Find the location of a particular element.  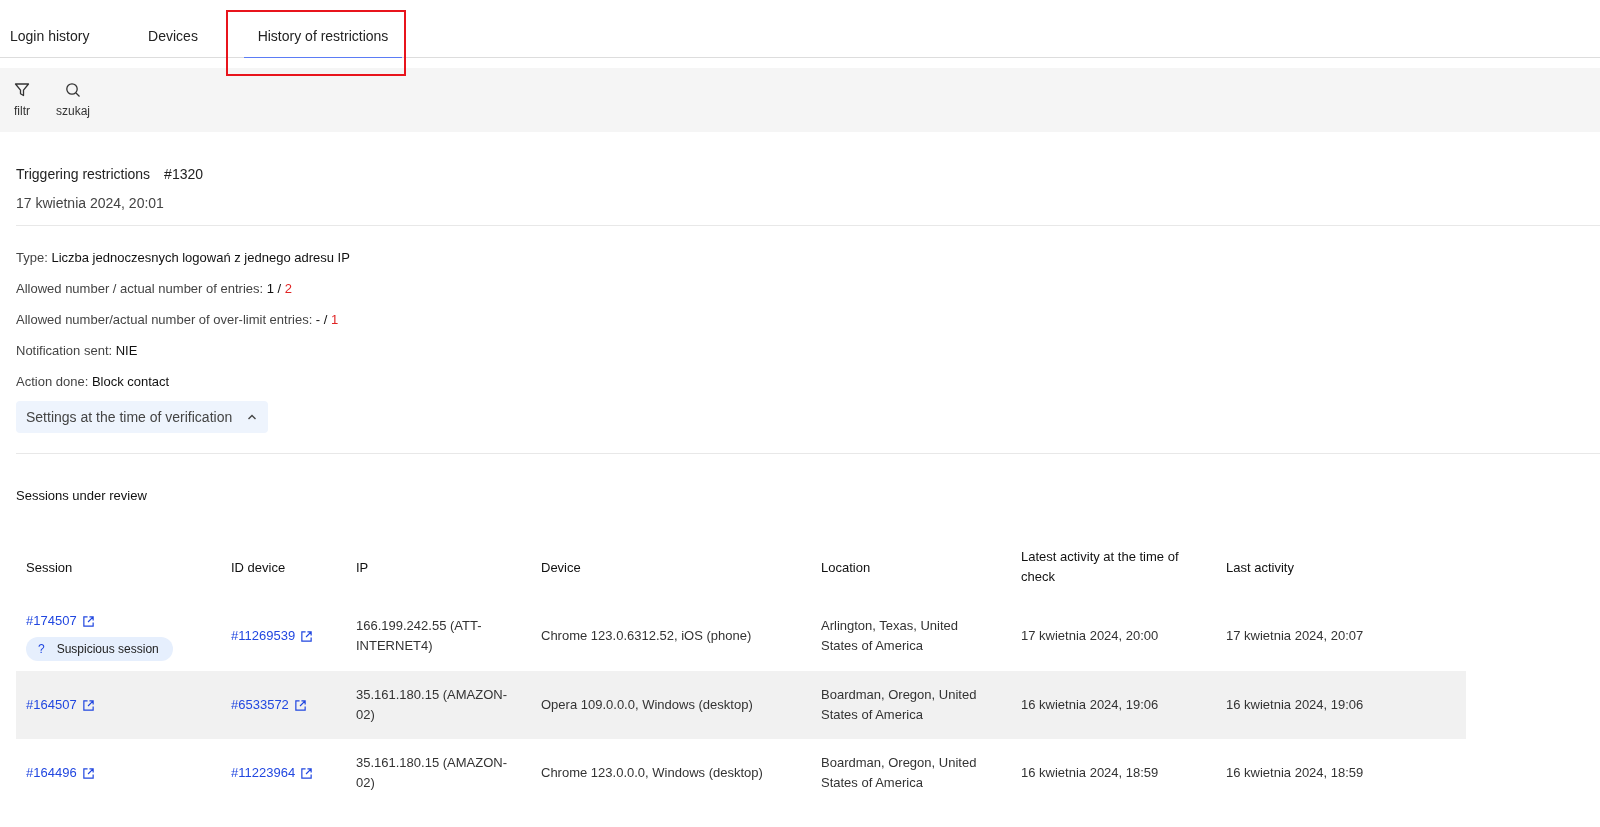

table-cell-text: Arlington, Texas, United States of America is located at coordinates (890, 636).